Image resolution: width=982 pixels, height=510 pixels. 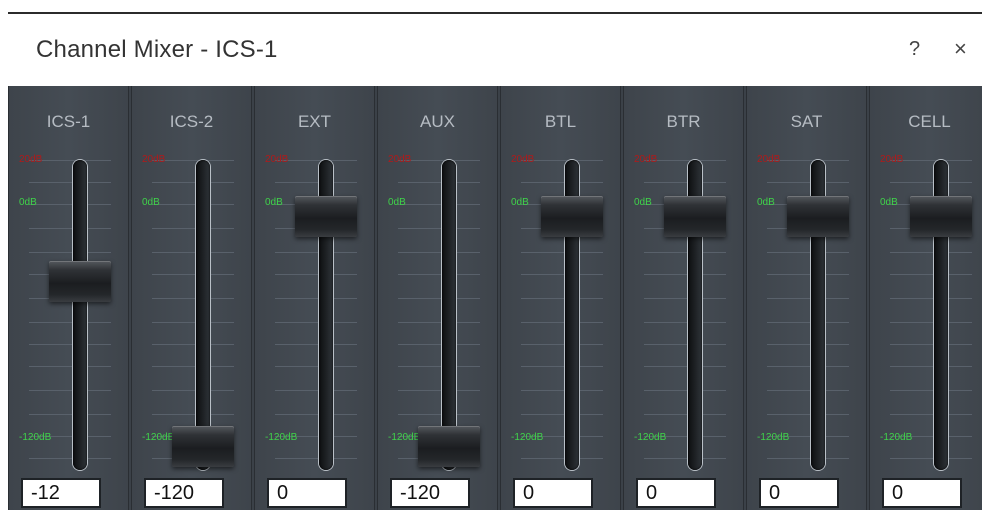 I want to click on channel-label: BTR, so click(x=683, y=121).